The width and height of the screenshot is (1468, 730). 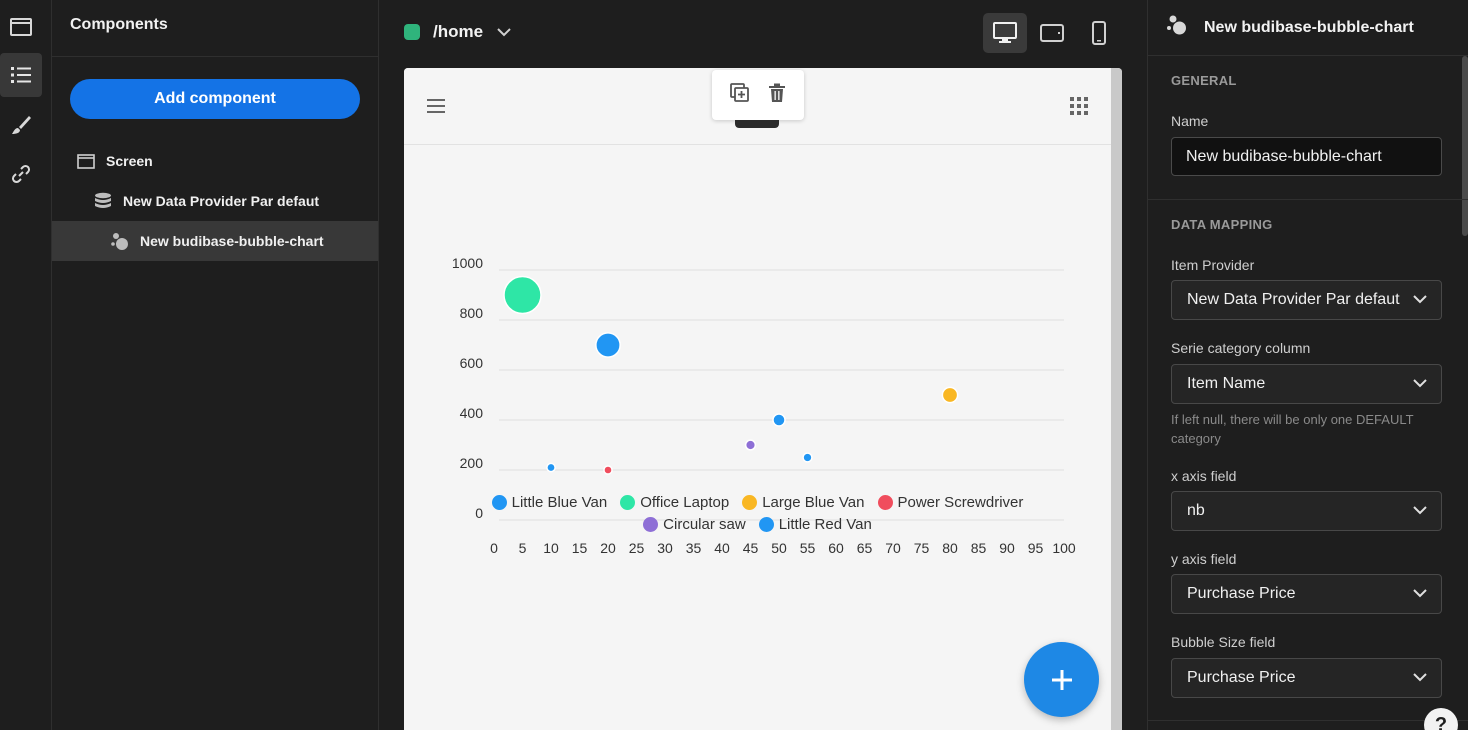 I want to click on mobile-icon, so click(x=1099, y=33).